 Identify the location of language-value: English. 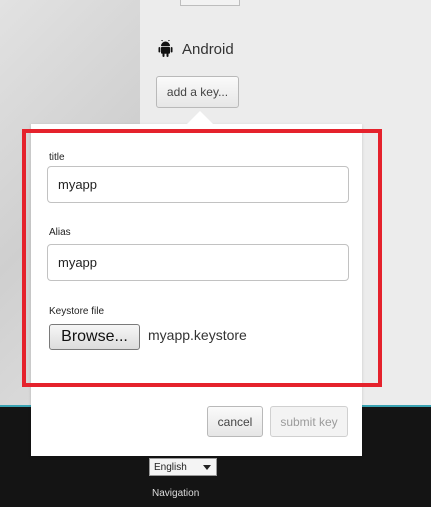
(170, 467).